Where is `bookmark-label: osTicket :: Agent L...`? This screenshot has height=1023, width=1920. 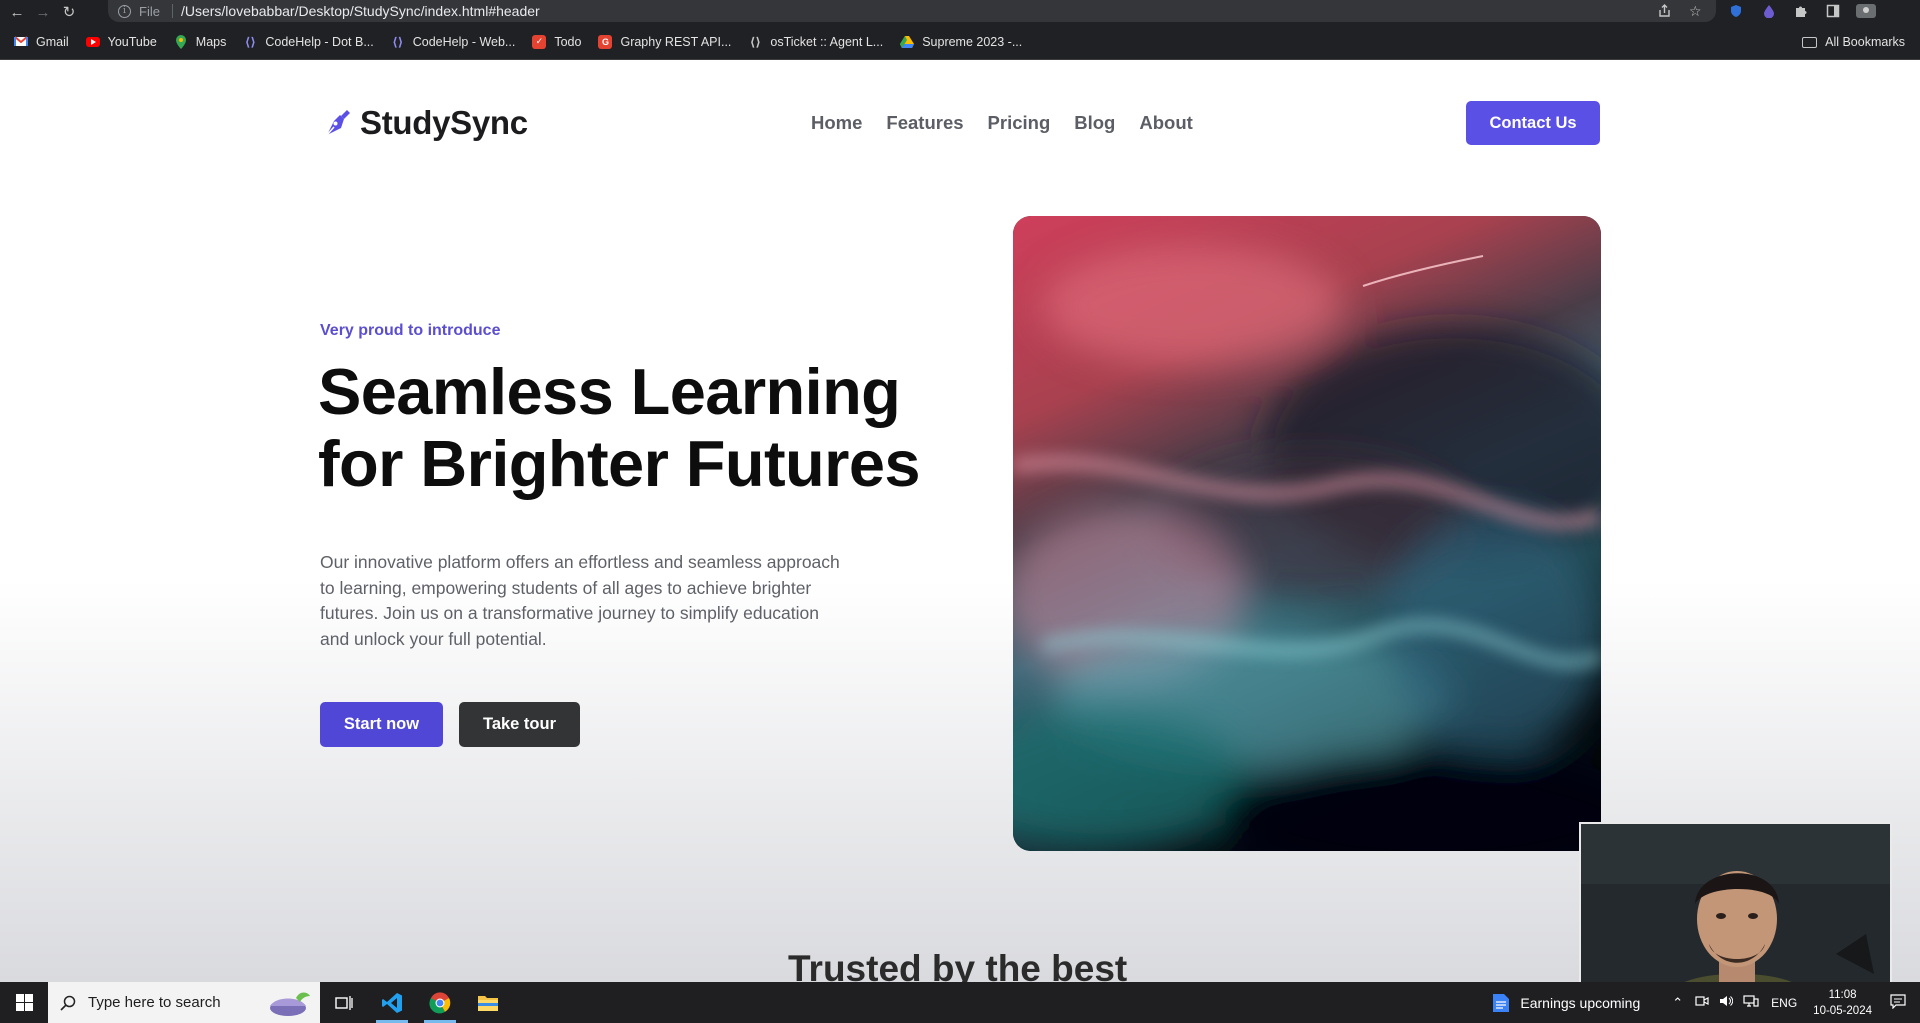
bookmark-label: osTicket :: Agent L... is located at coordinates (827, 41).